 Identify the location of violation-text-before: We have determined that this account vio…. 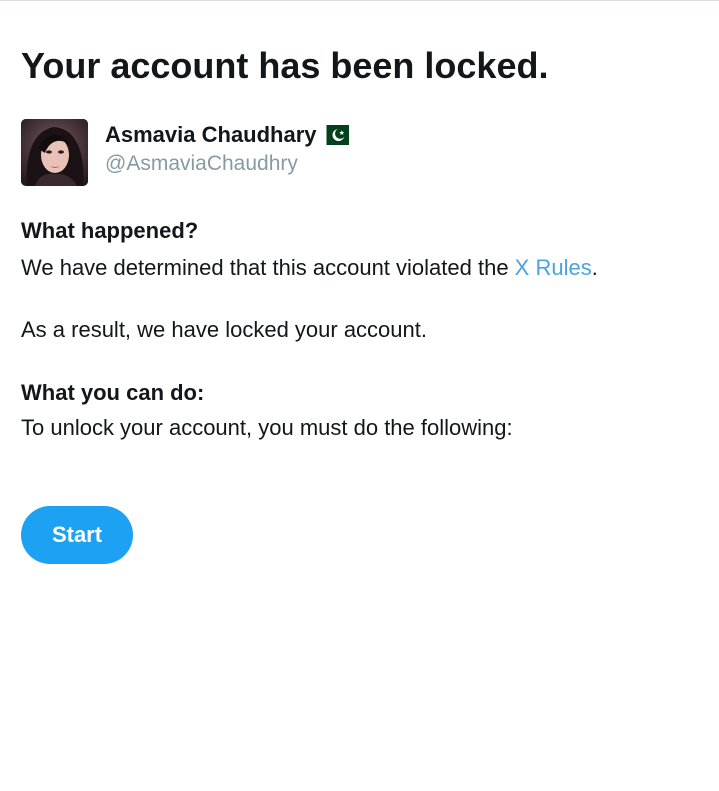
(268, 267).